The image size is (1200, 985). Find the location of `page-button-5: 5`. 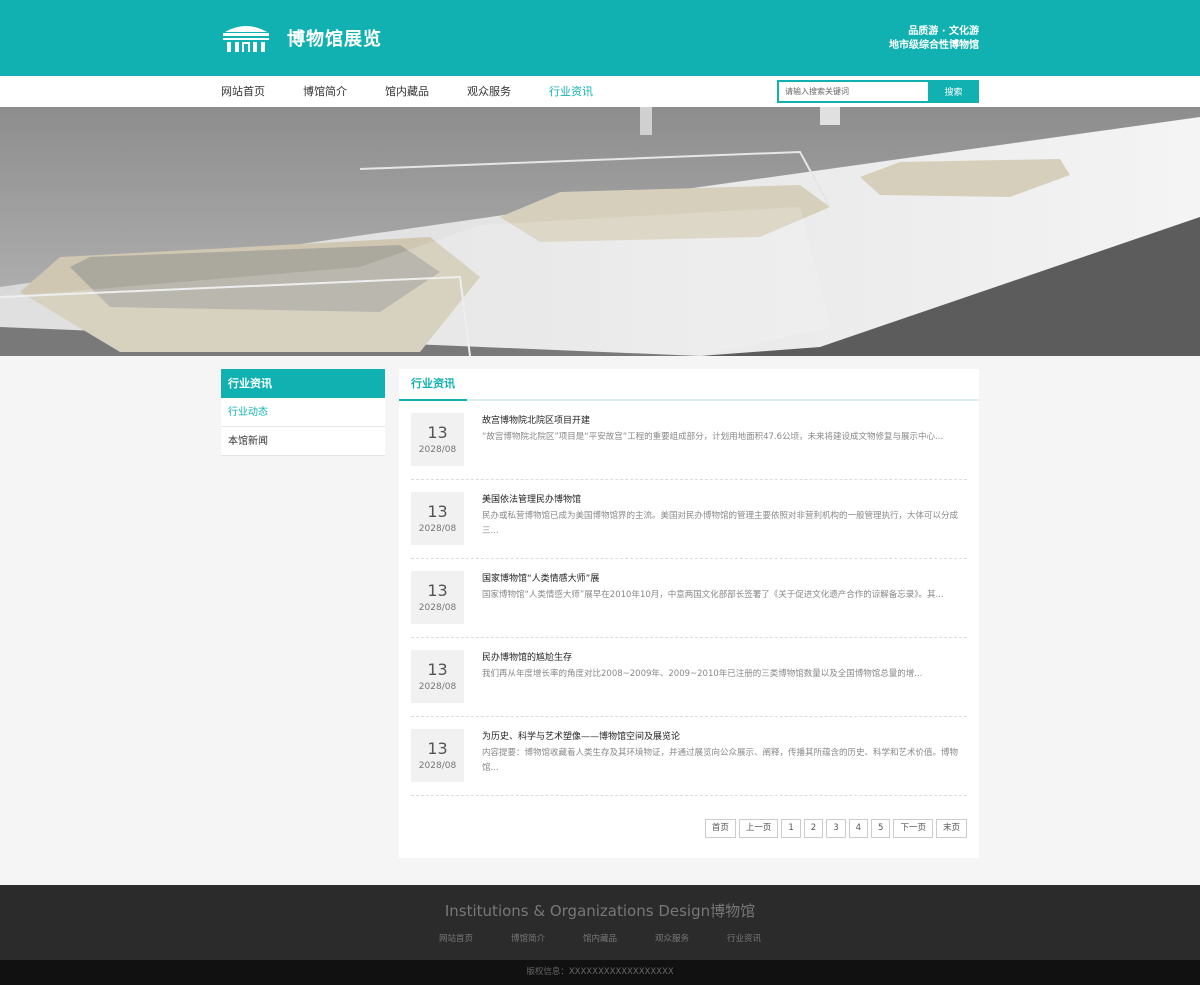

page-button-5: 5 is located at coordinates (881, 828).